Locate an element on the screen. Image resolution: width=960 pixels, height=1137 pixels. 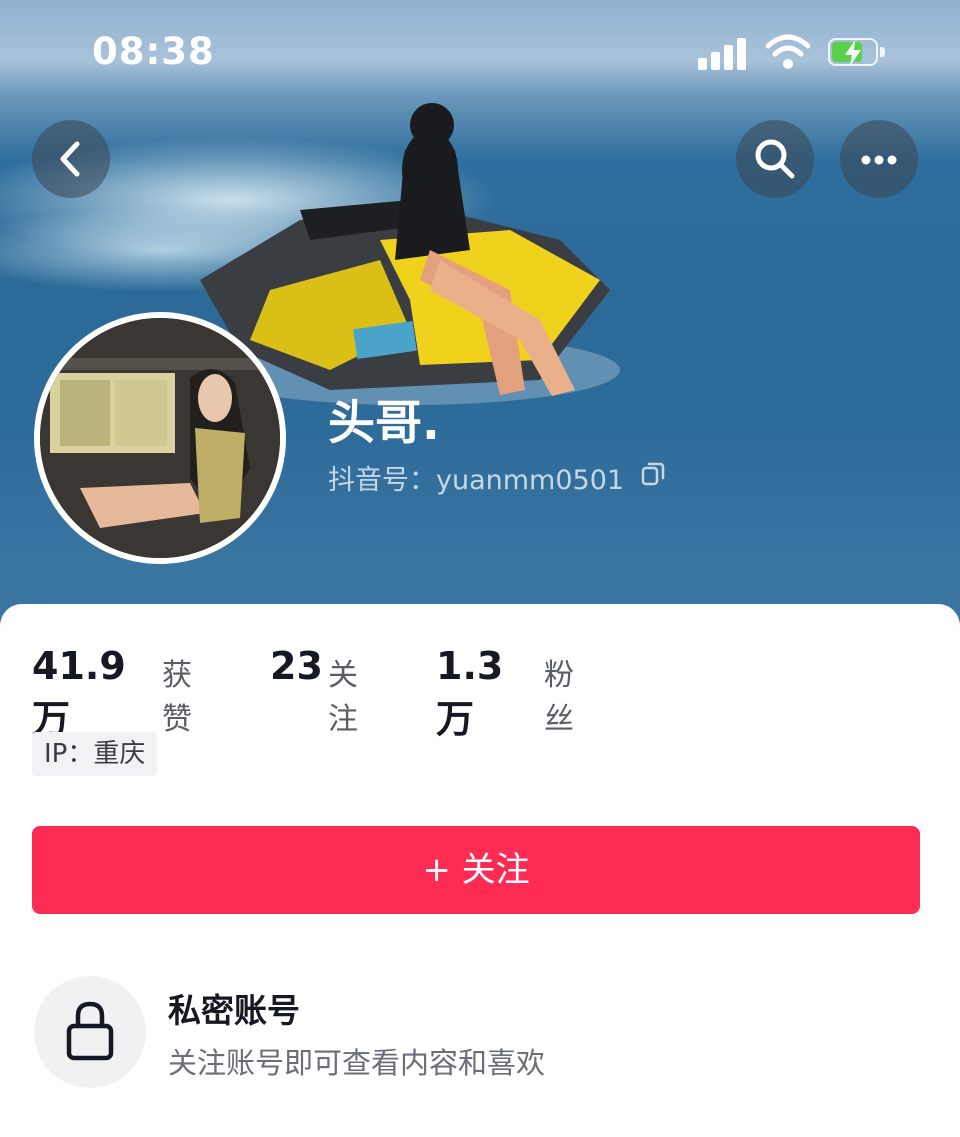
private-account-description: 关注账号即可查看内容和喜欢 is located at coordinates (357, 1063).